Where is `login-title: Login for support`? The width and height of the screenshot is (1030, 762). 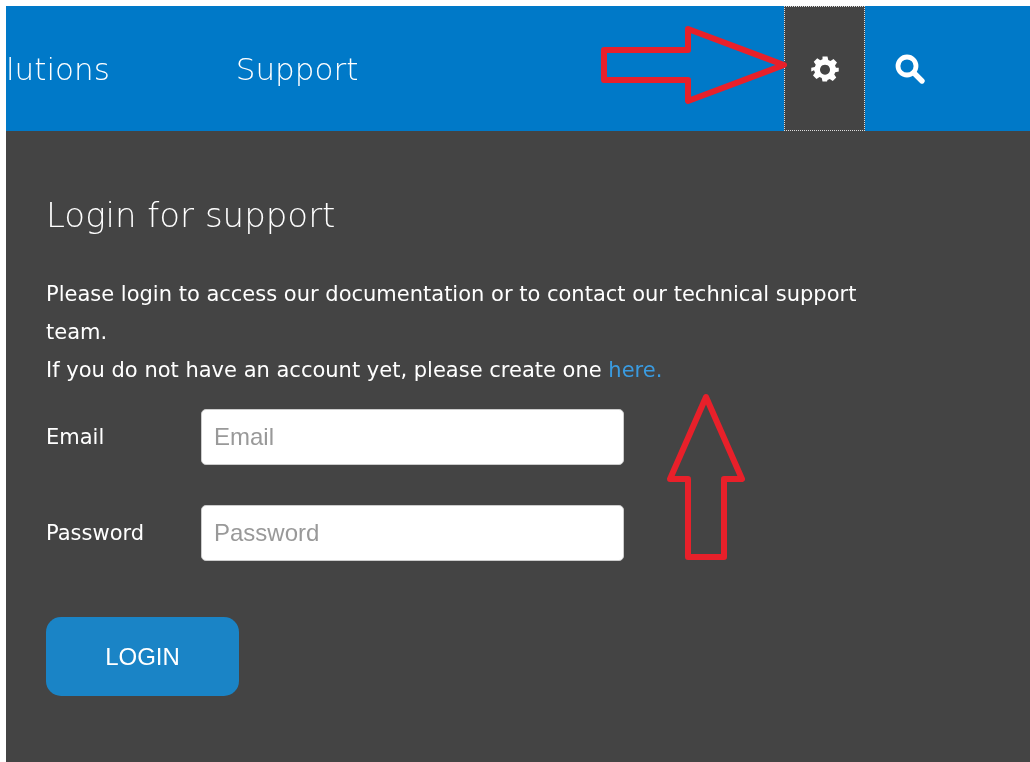 login-title: Login for support is located at coordinates (191, 215).